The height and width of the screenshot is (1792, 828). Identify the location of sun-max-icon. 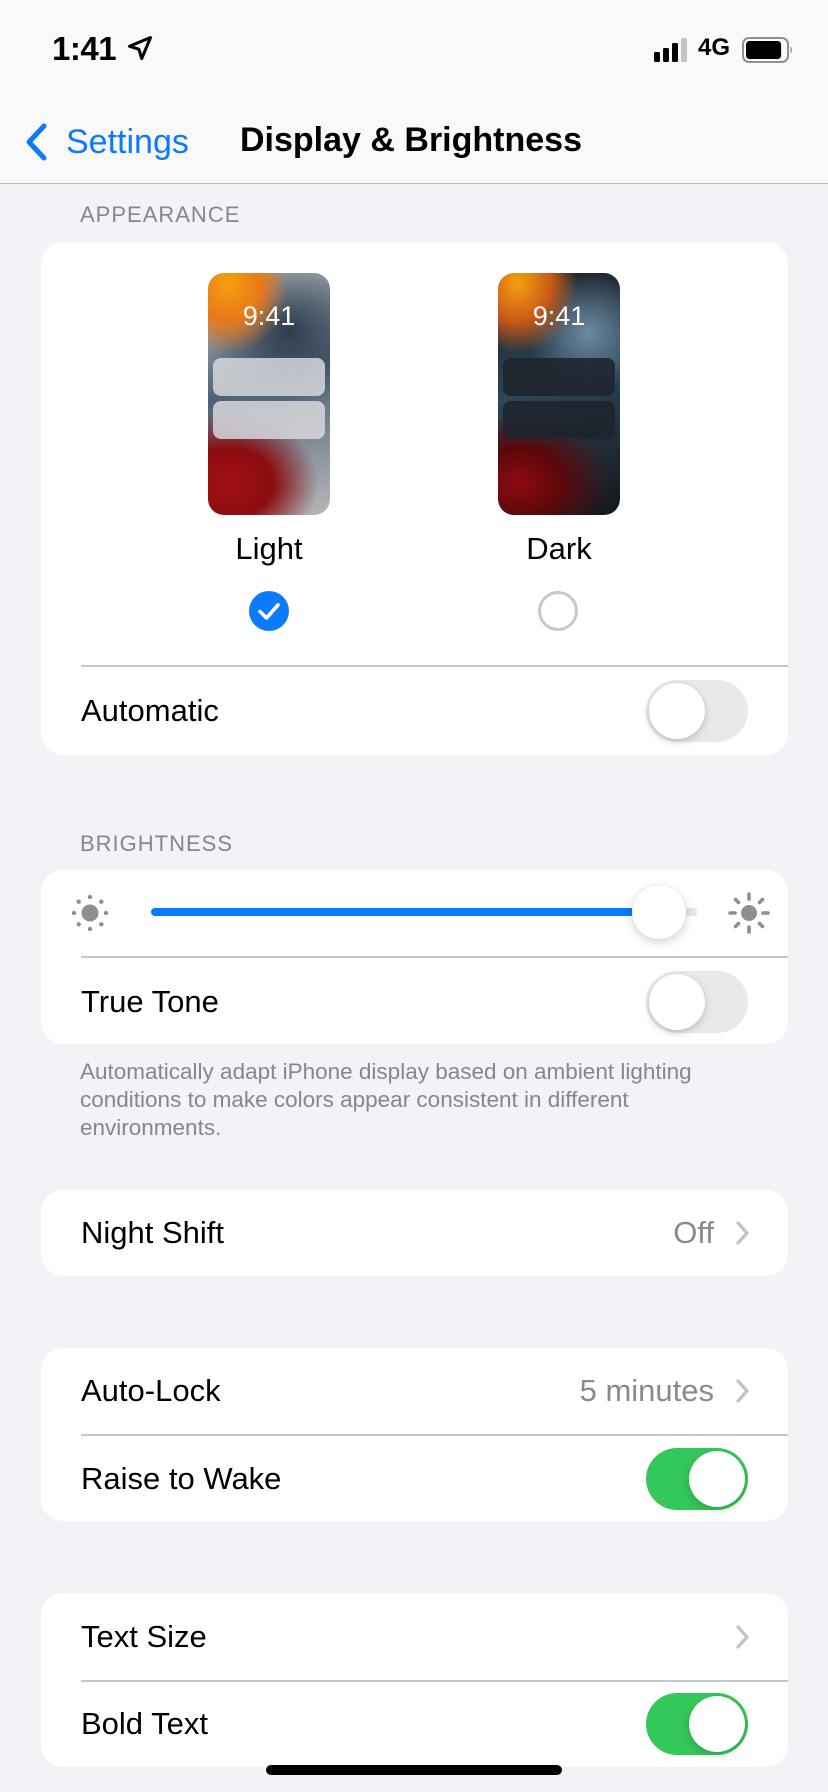
(749, 913).